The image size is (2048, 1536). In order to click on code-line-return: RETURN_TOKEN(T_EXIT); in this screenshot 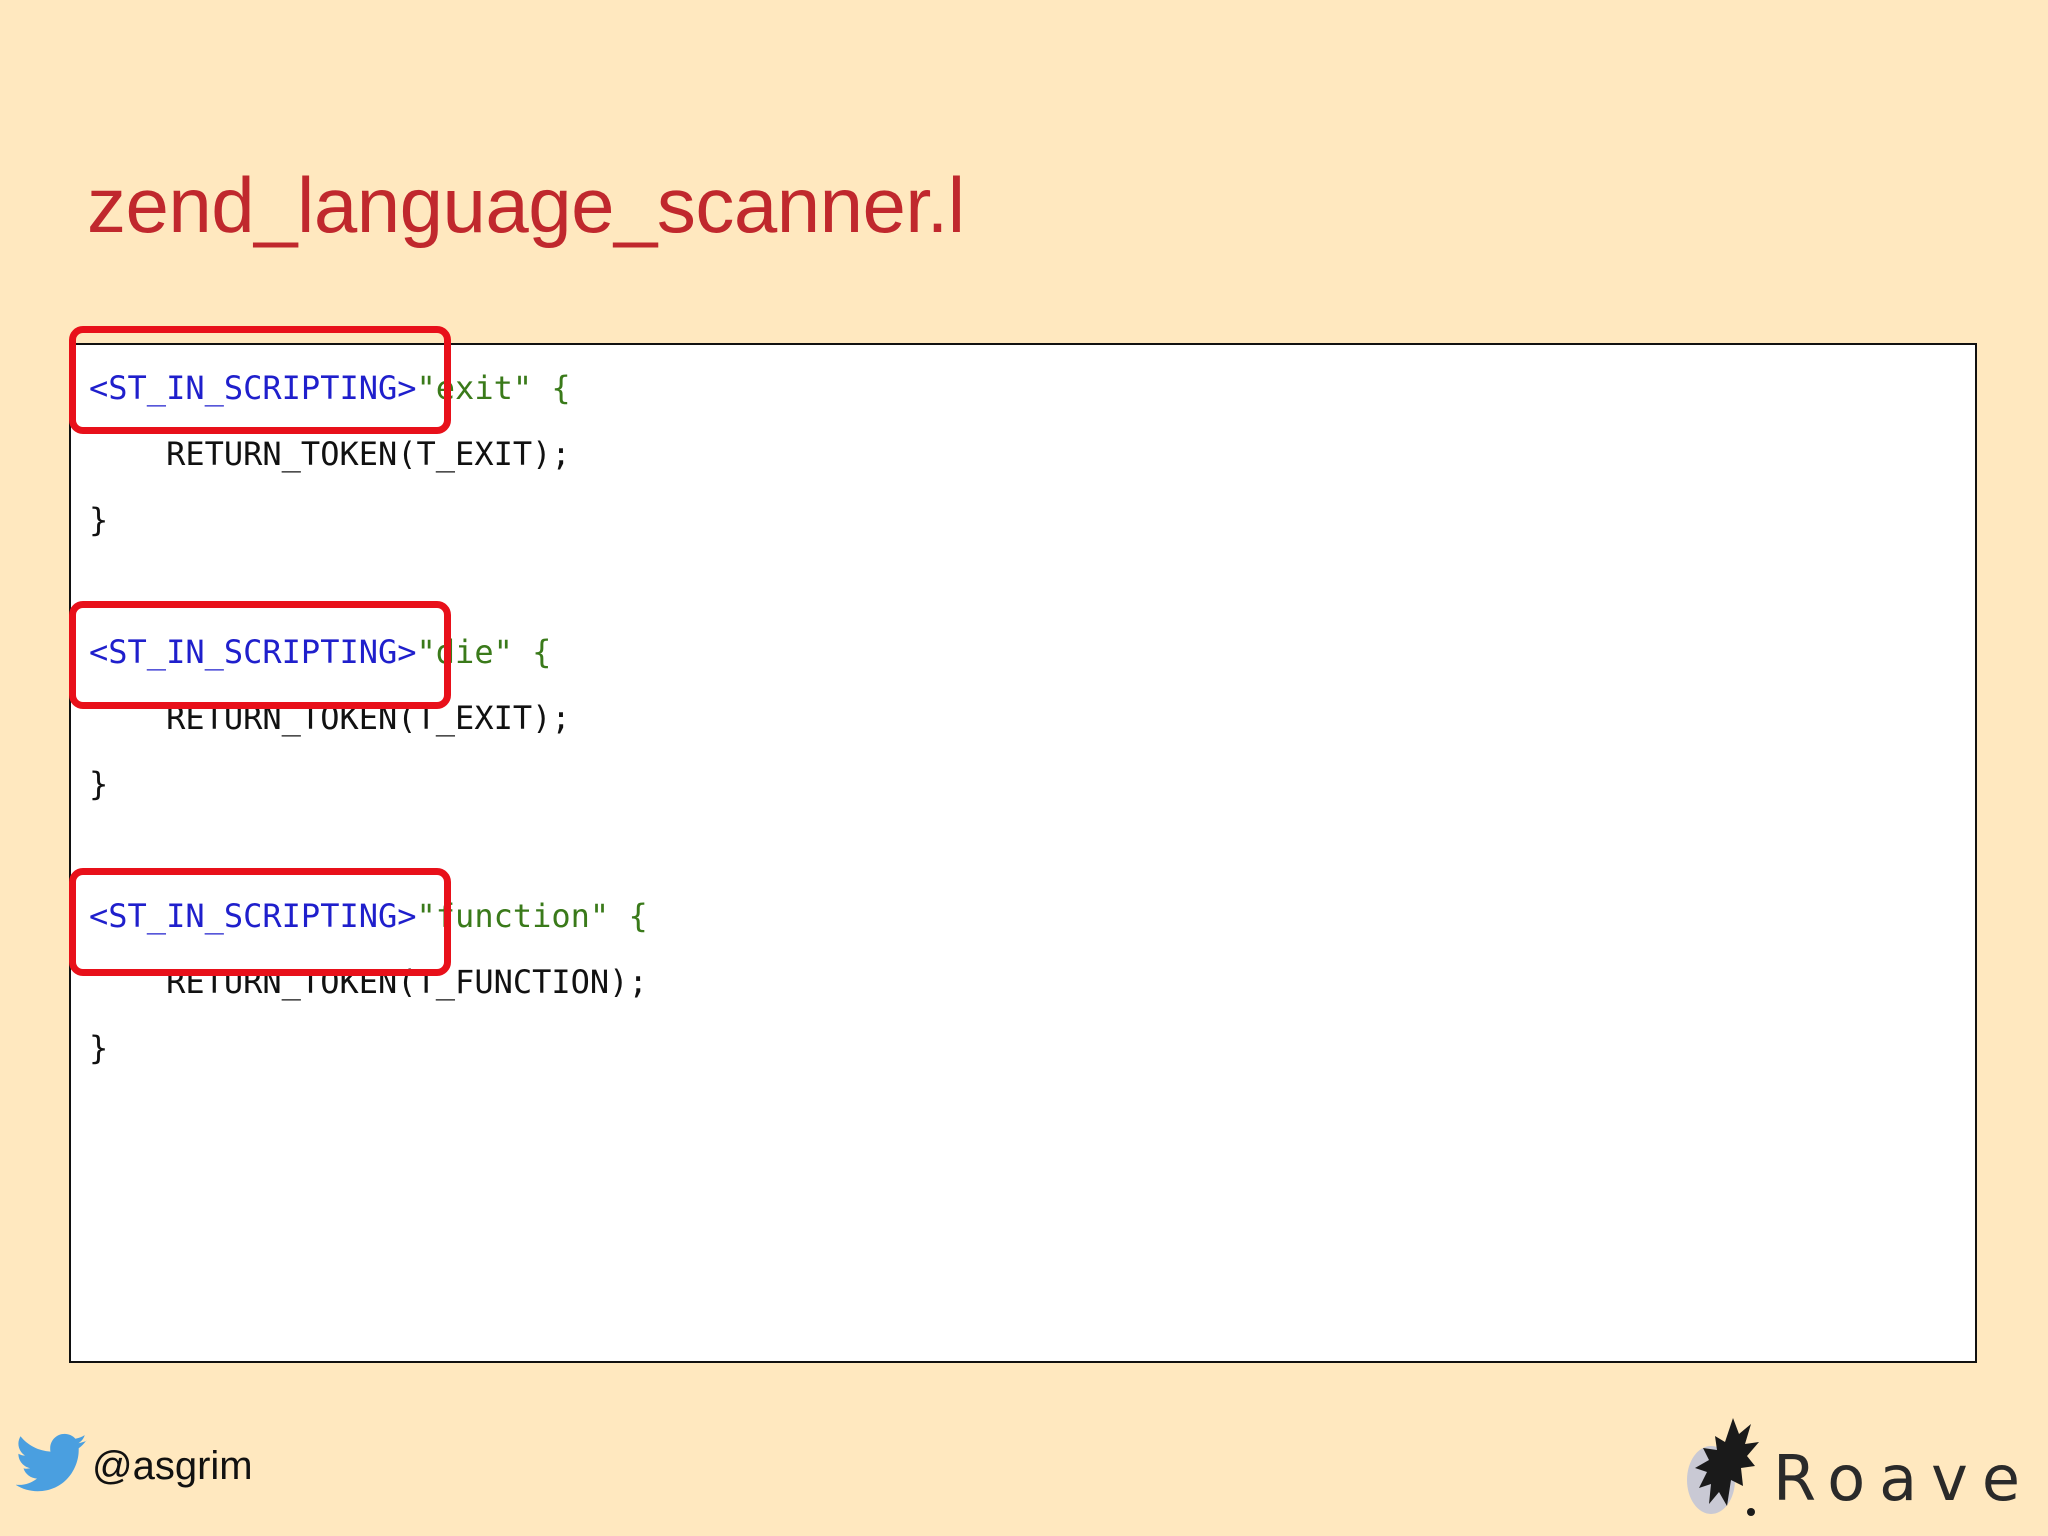, I will do `click(330, 454)`.